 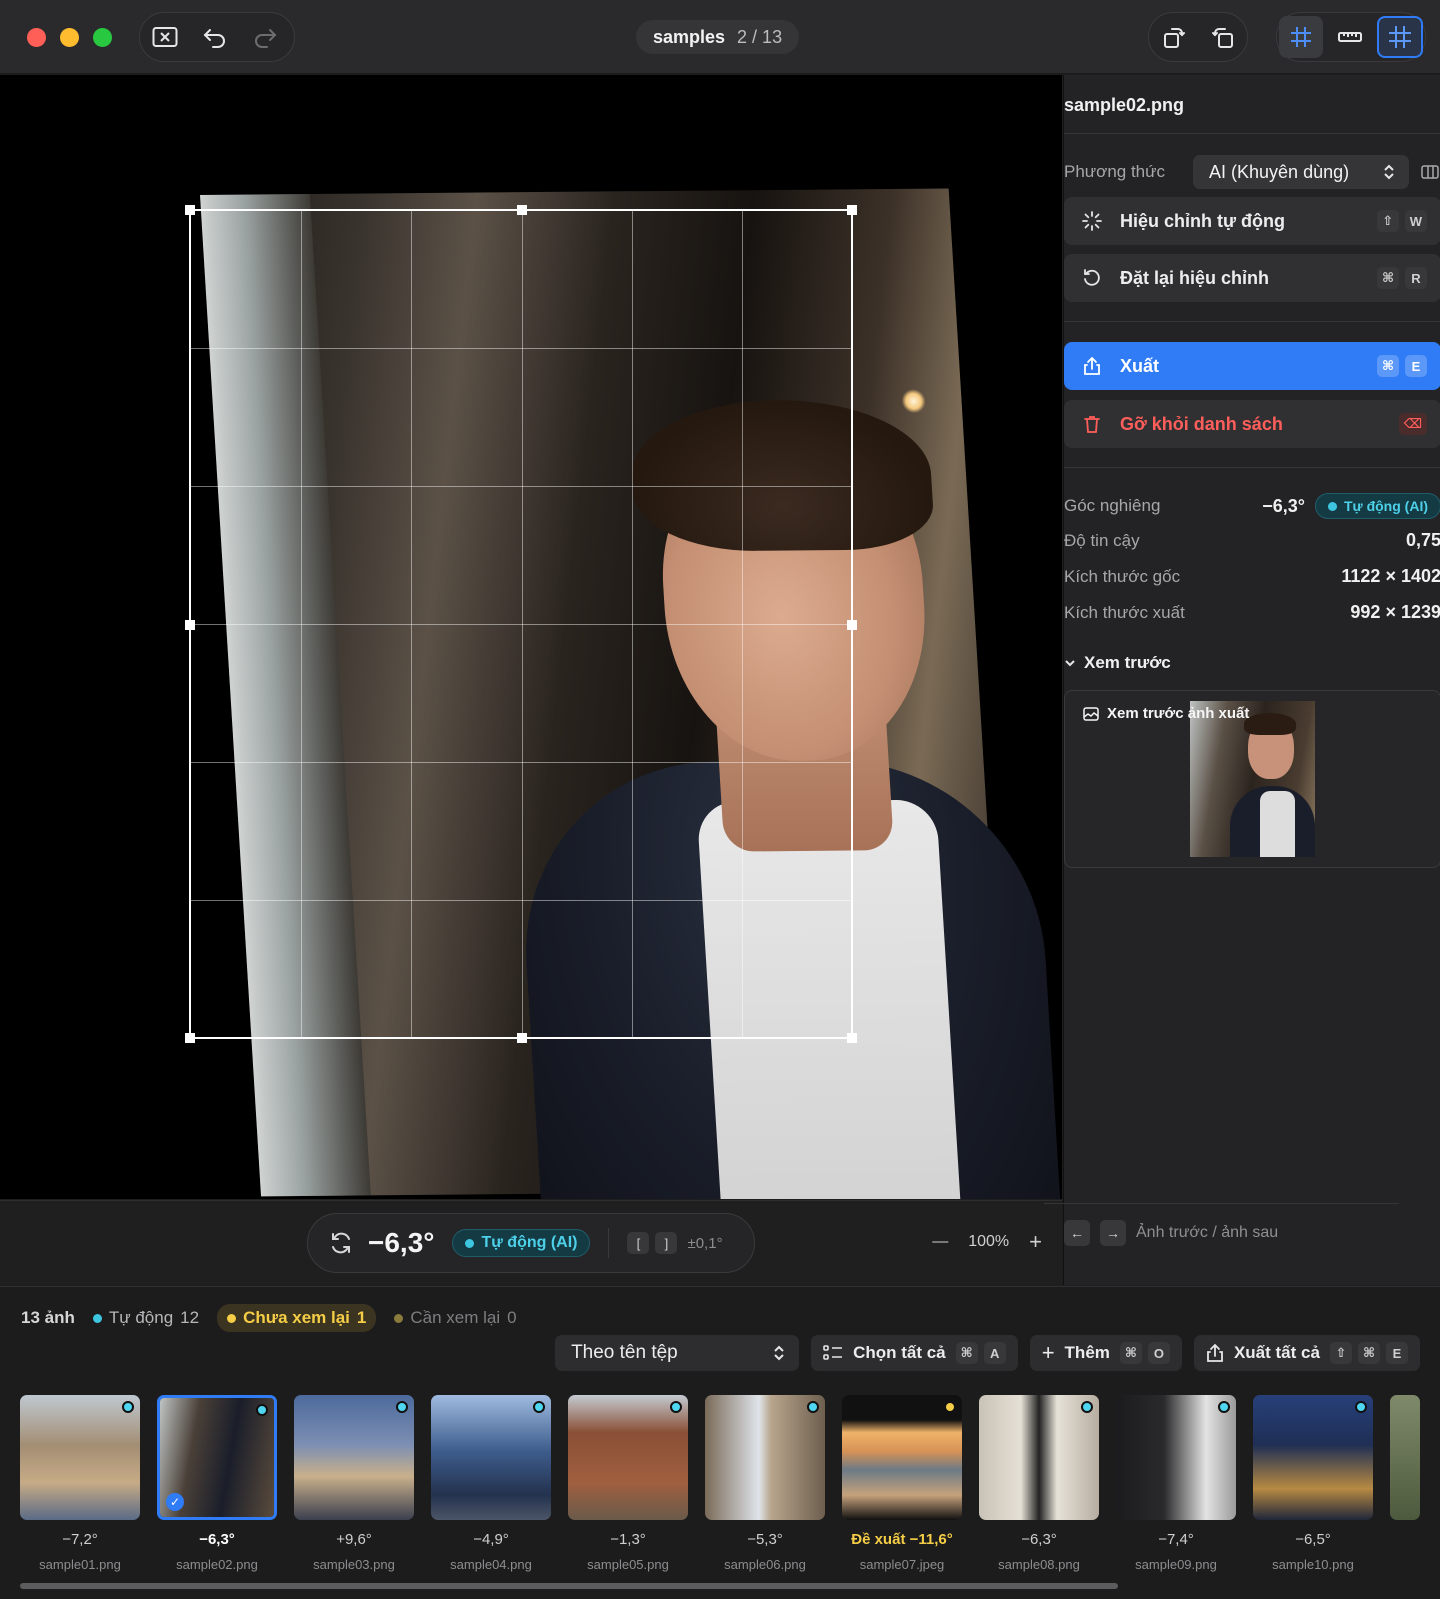 What do you see at coordinates (1039, 1564) in the screenshot?
I see `thumbnail-name: sample08.png` at bounding box center [1039, 1564].